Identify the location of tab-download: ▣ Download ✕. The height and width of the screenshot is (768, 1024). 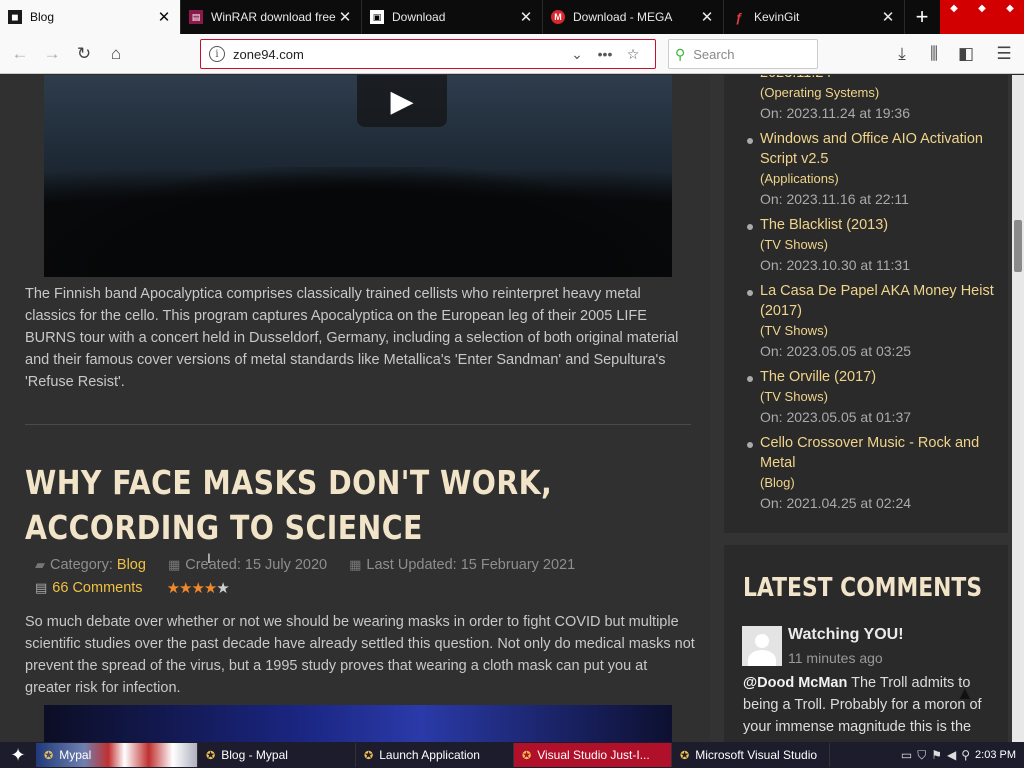
(452, 17).